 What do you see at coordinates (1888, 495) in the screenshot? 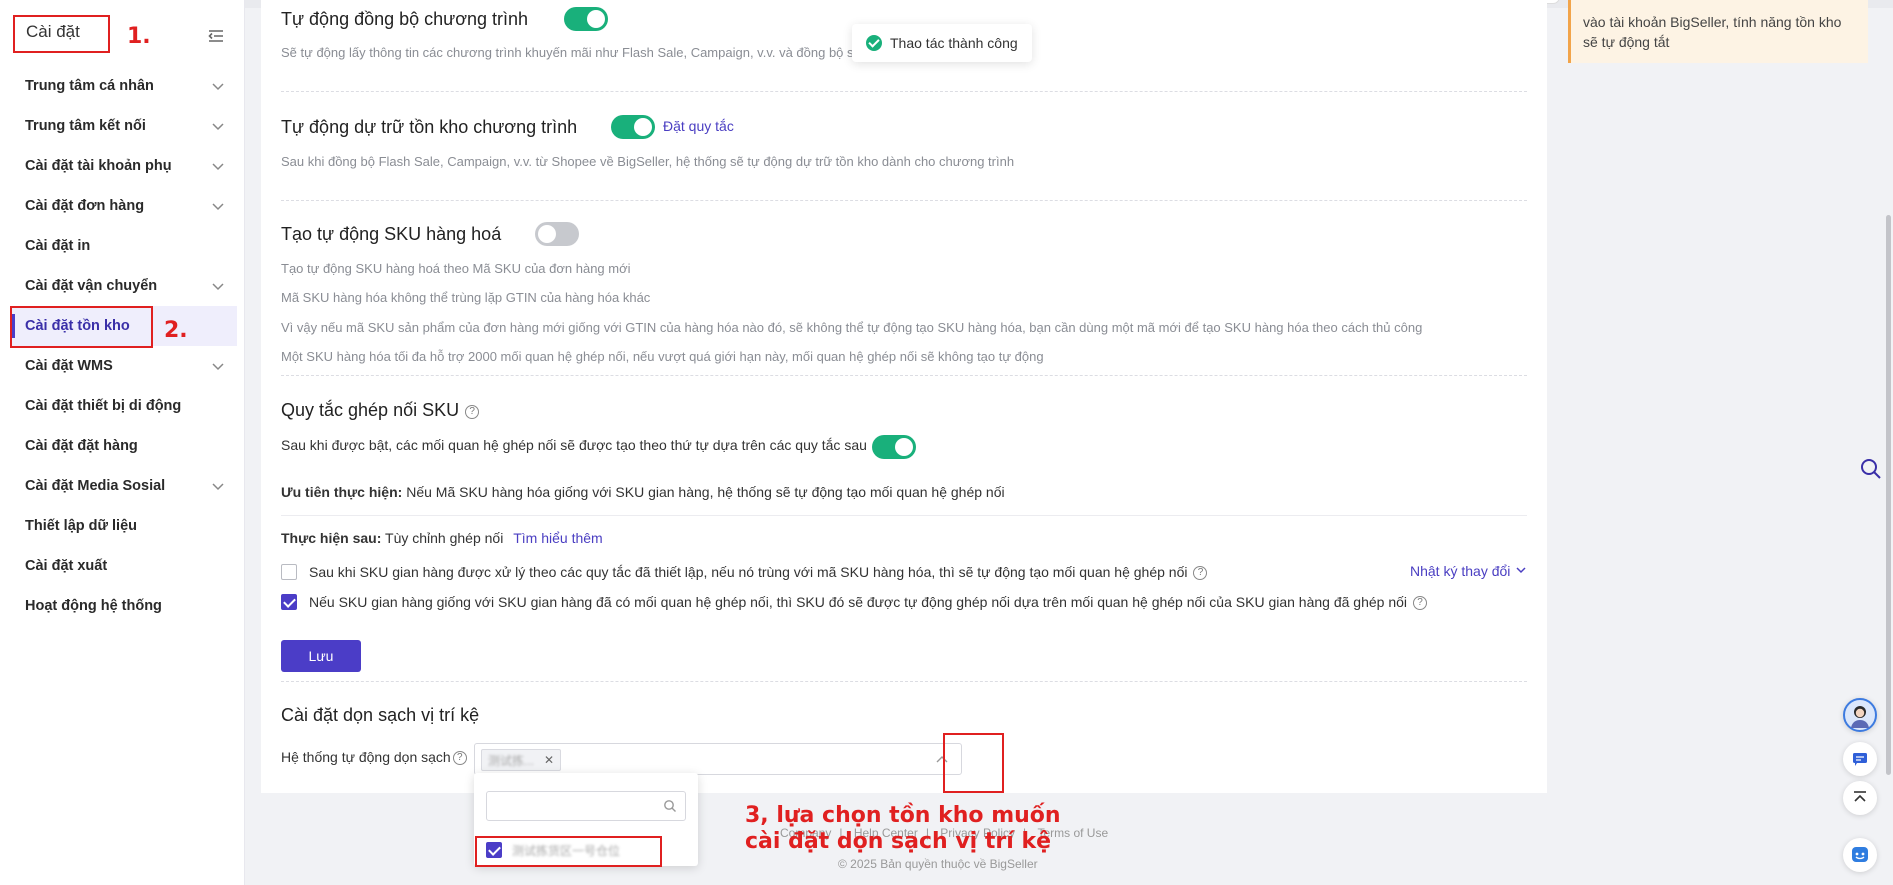
I see `scrollbar` at bounding box center [1888, 495].